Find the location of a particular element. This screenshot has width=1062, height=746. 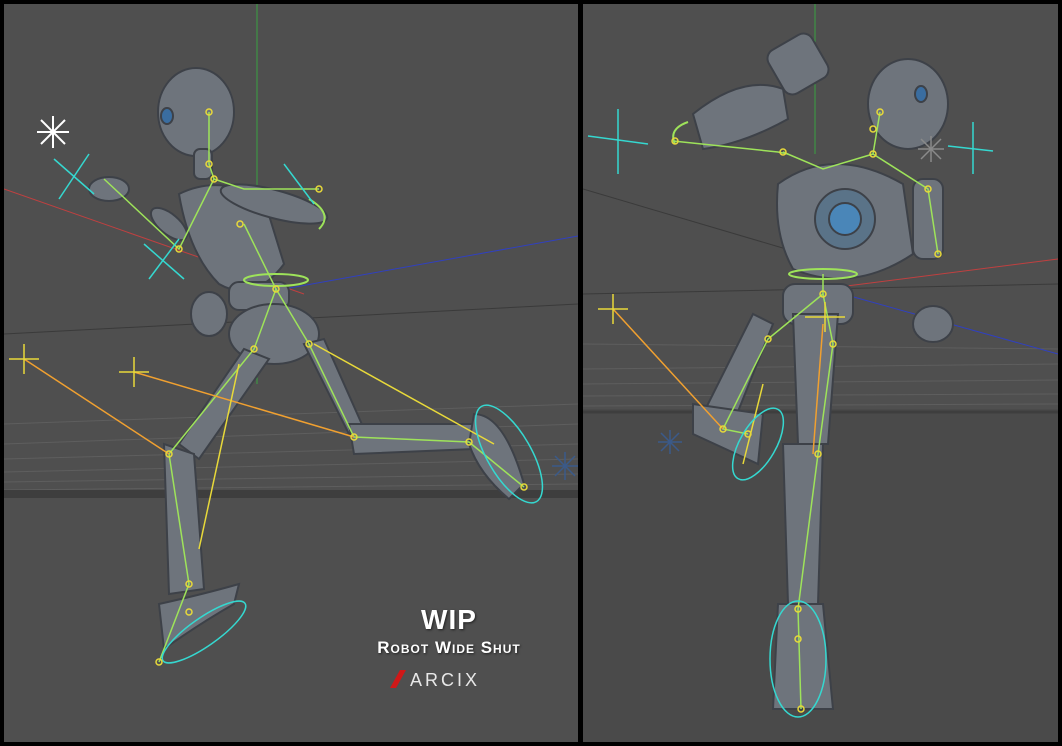

wip-subtitle: Robot Wide Shut is located at coordinates (449, 647).